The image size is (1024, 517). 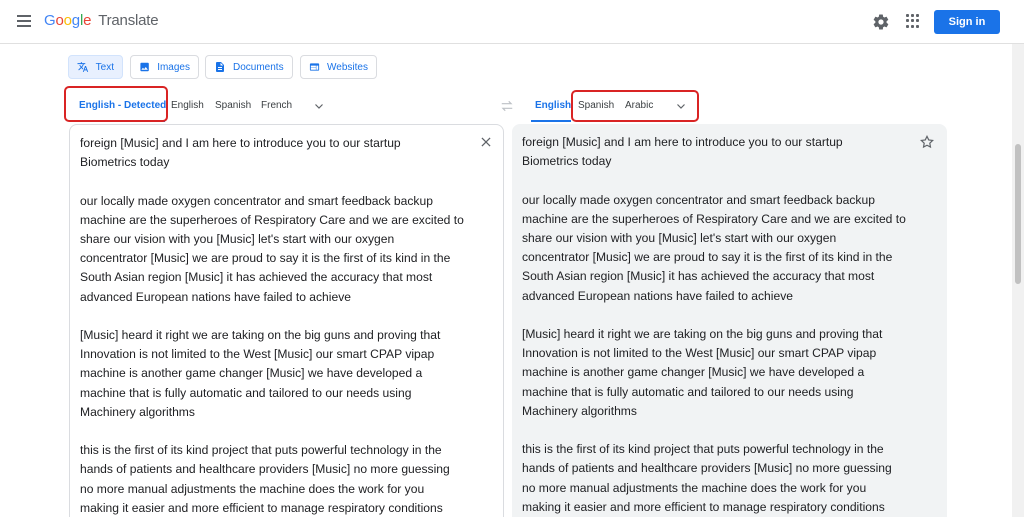 I want to click on tab-images: Images, so click(x=164, y=67).